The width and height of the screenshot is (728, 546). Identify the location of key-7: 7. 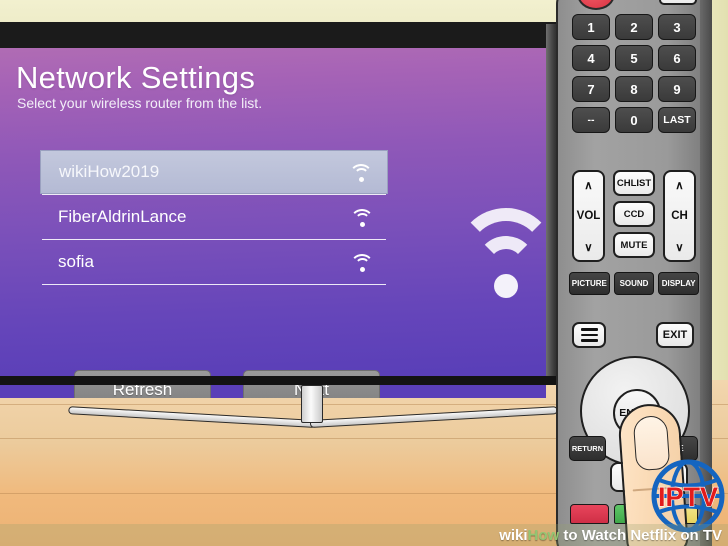
(591, 89).